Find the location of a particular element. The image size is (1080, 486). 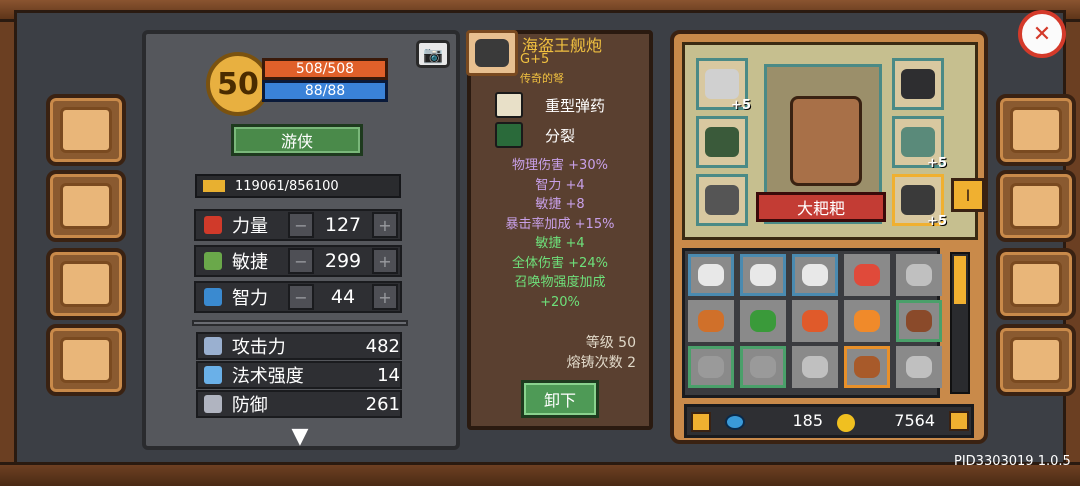

gem-icon is located at coordinates (735, 422).